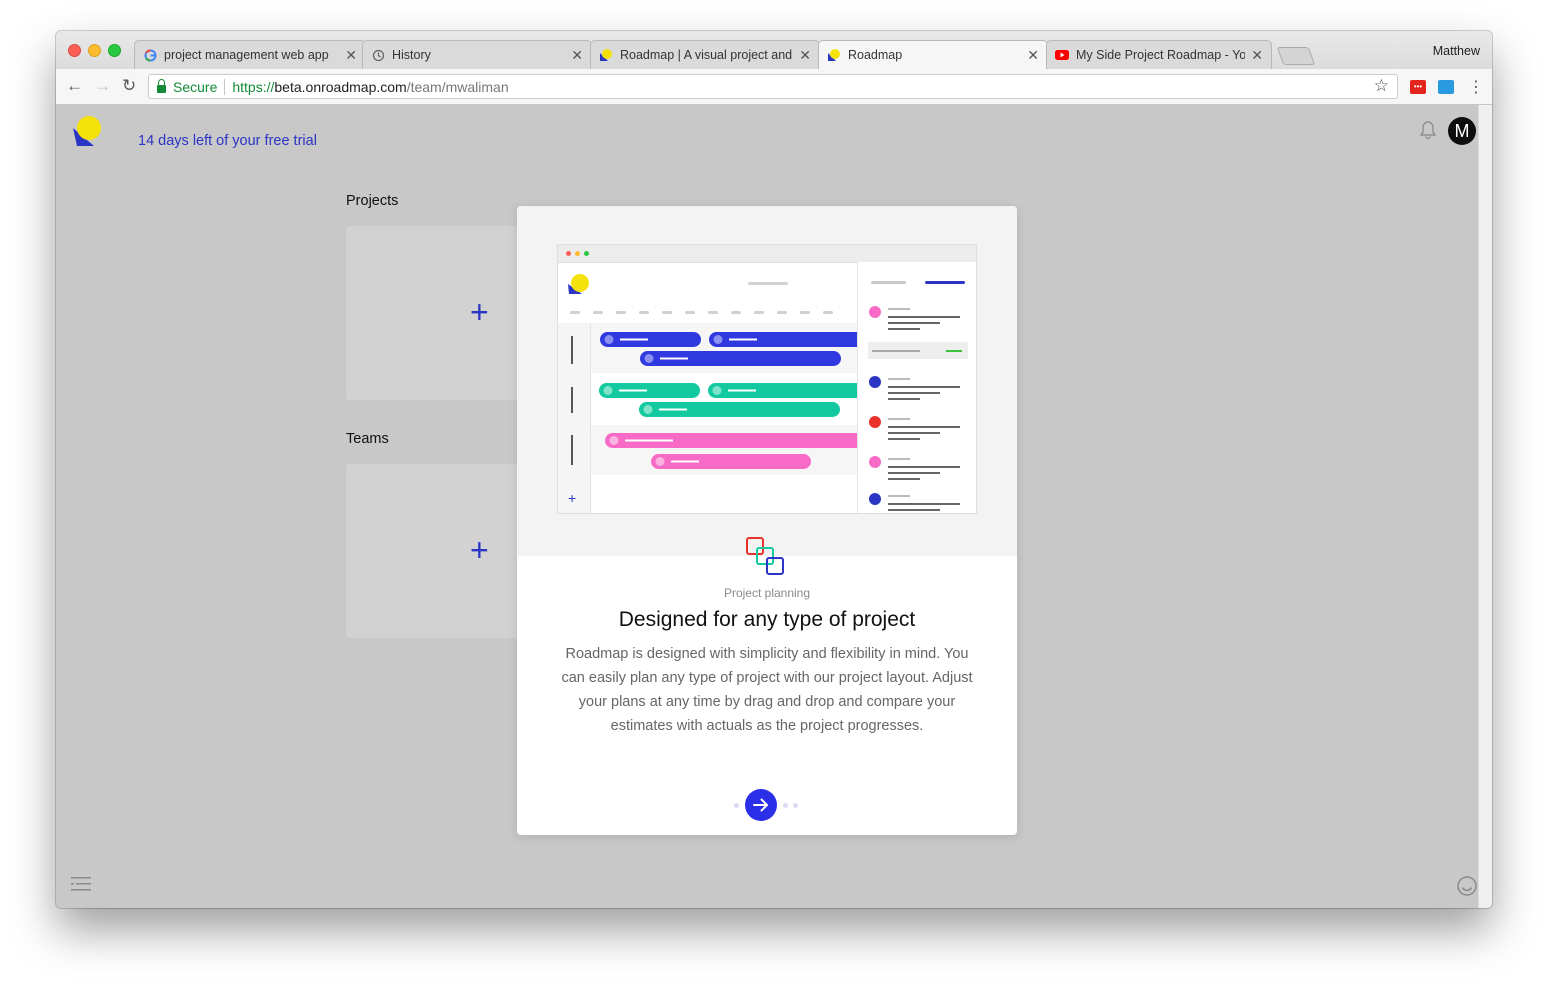  Describe the element at coordinates (74, 86) in the screenshot. I see `back-arrow-icon: ←` at that location.